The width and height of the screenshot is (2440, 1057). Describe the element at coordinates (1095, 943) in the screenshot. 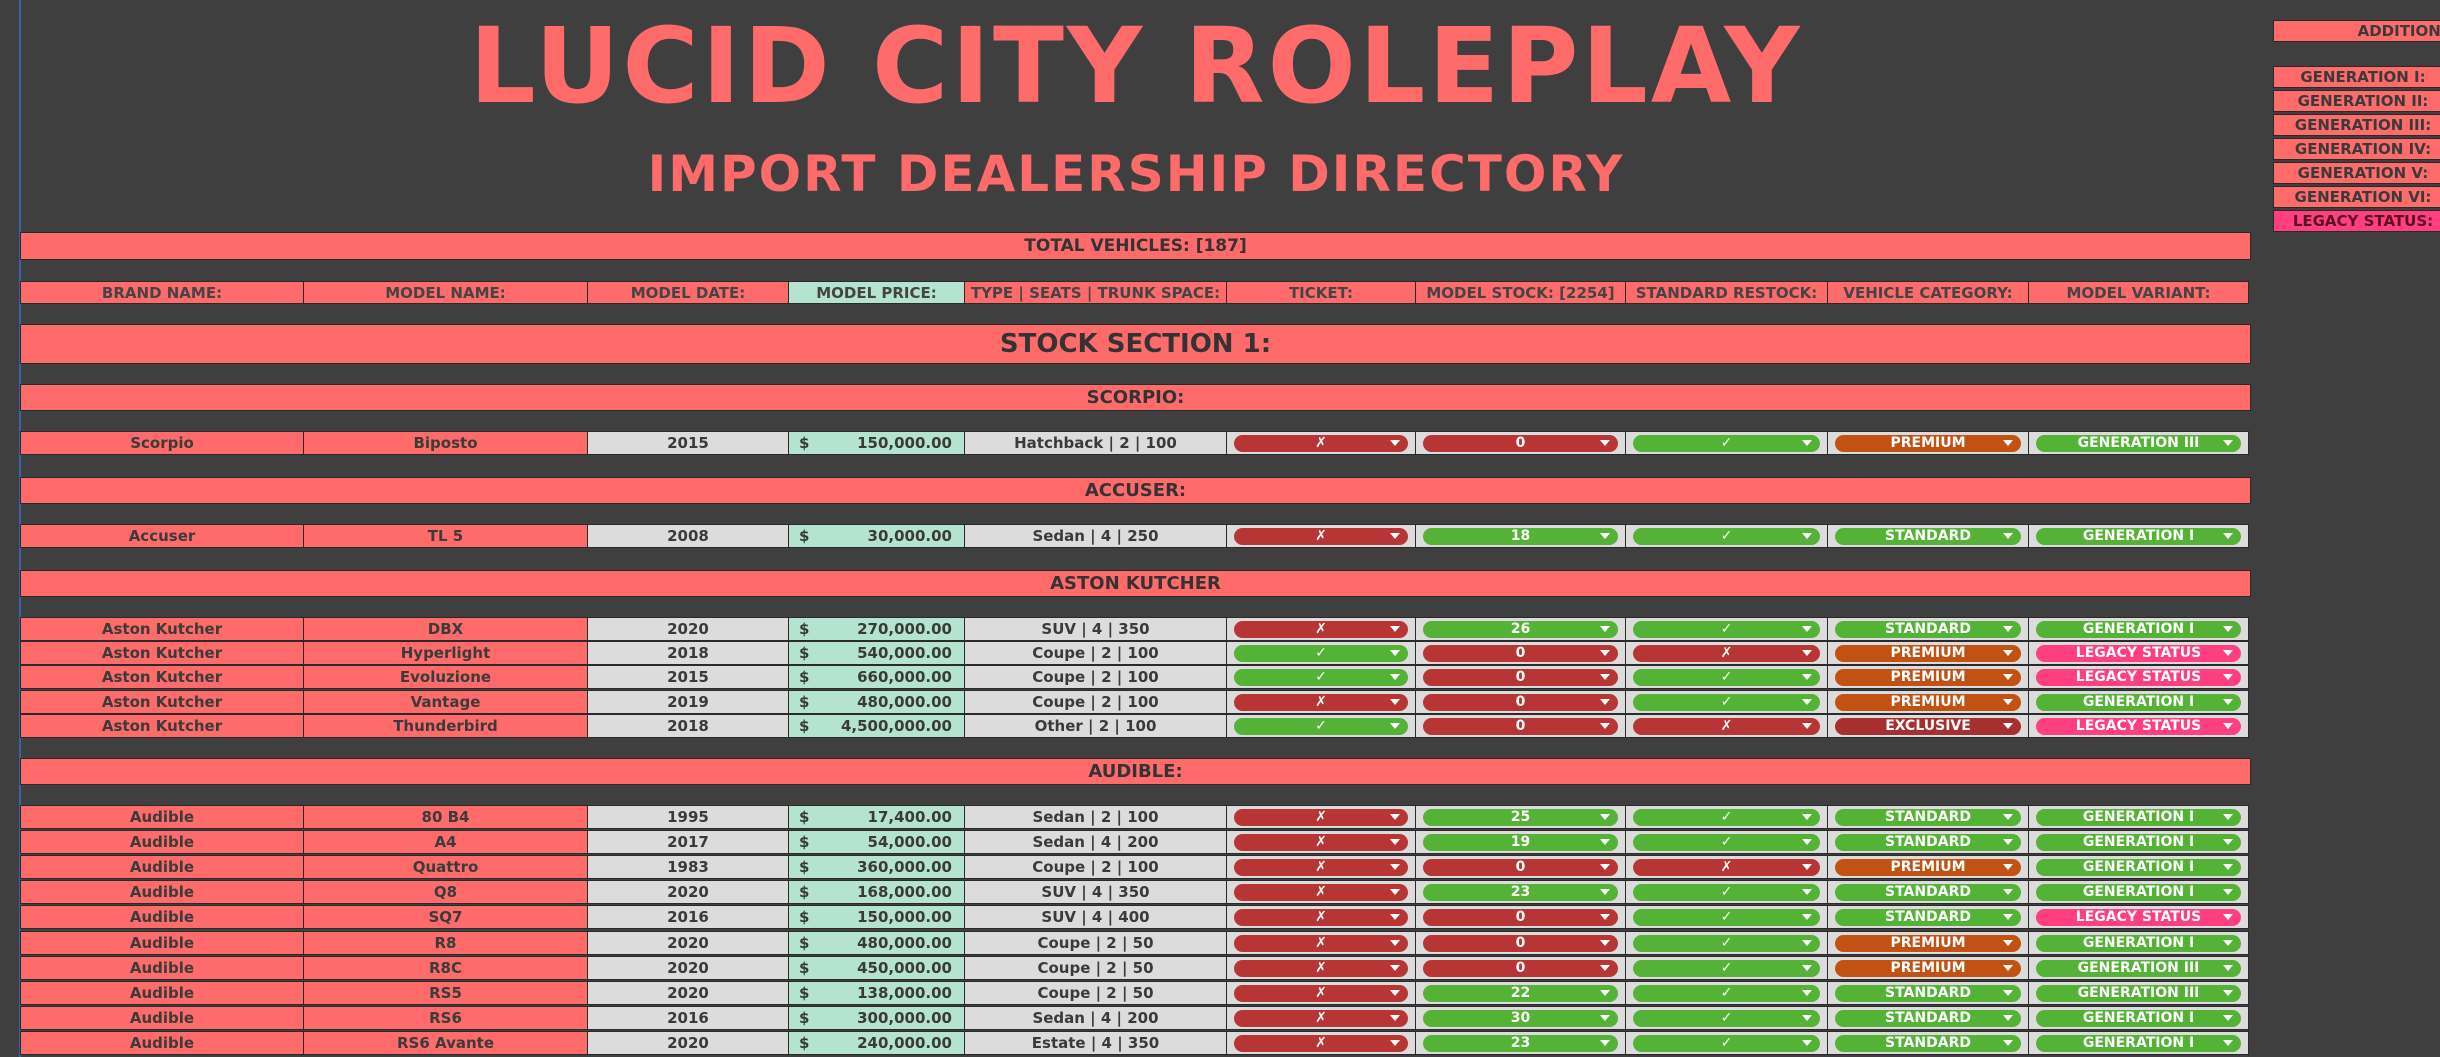

I see `type-seats-trunk-cell: Coupe | 2 | 50` at that location.